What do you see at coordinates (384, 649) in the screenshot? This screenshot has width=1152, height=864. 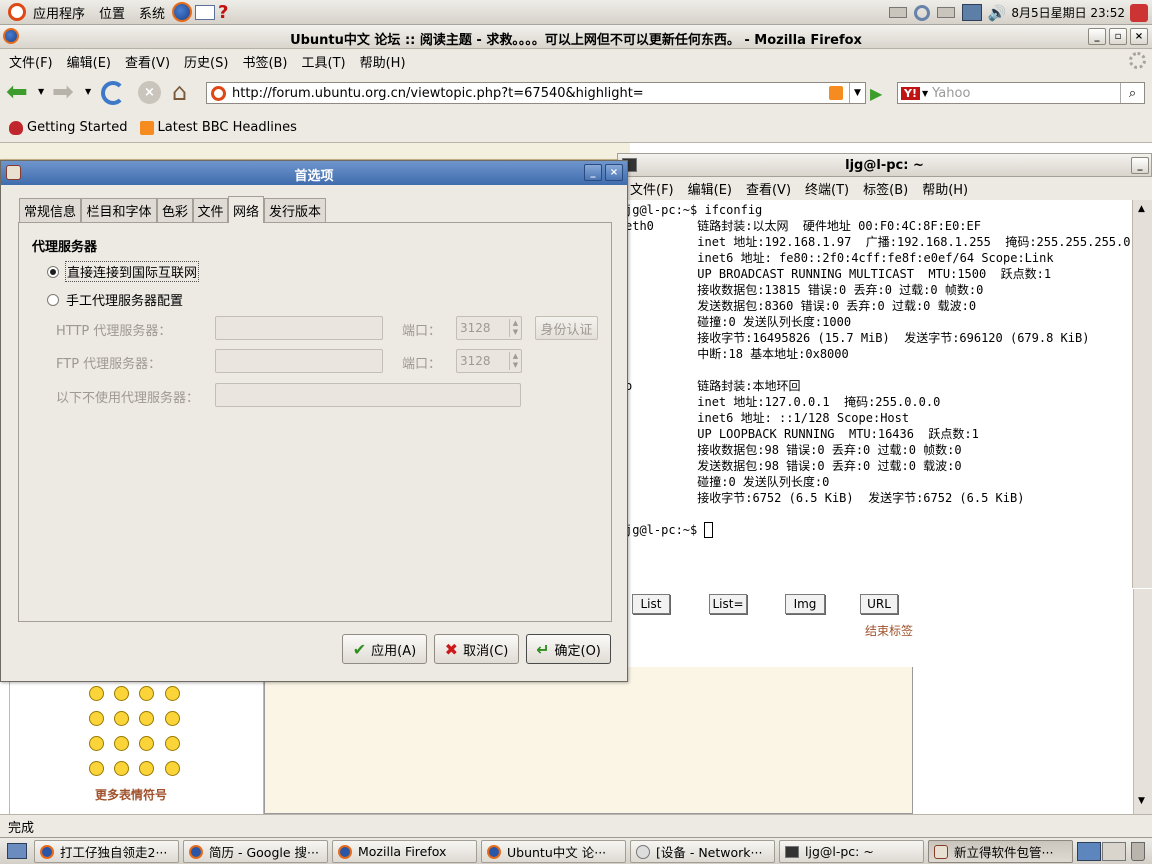 I see `apply-button: ✔ 应用(A)` at bounding box center [384, 649].